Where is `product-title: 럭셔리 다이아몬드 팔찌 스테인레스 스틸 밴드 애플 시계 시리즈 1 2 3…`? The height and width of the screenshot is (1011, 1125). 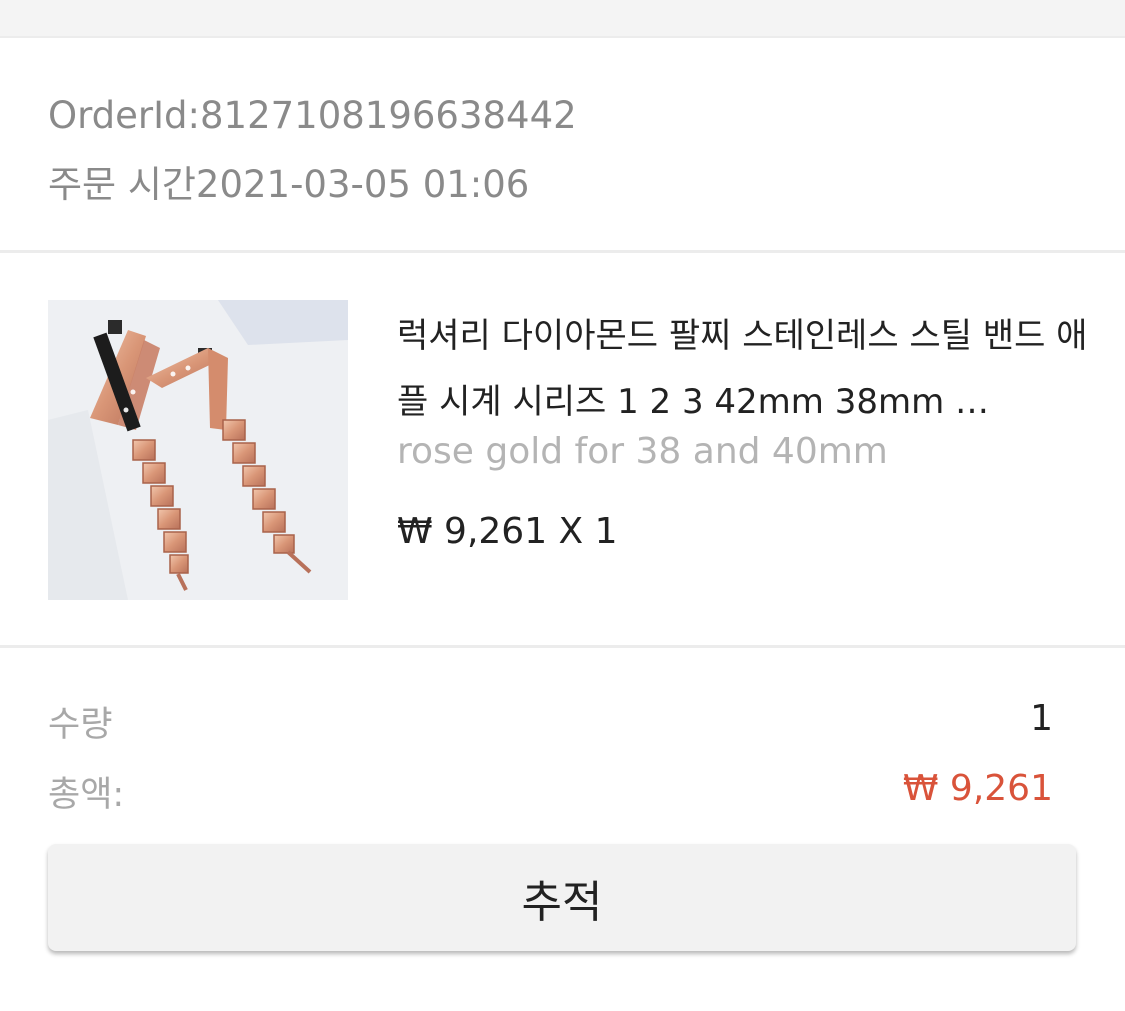 product-title: 럭셔리 다이아몬드 팔찌 스테인레스 스틸 밴드 애플 시계 시리즈 1 2 3… is located at coordinates (753, 369).